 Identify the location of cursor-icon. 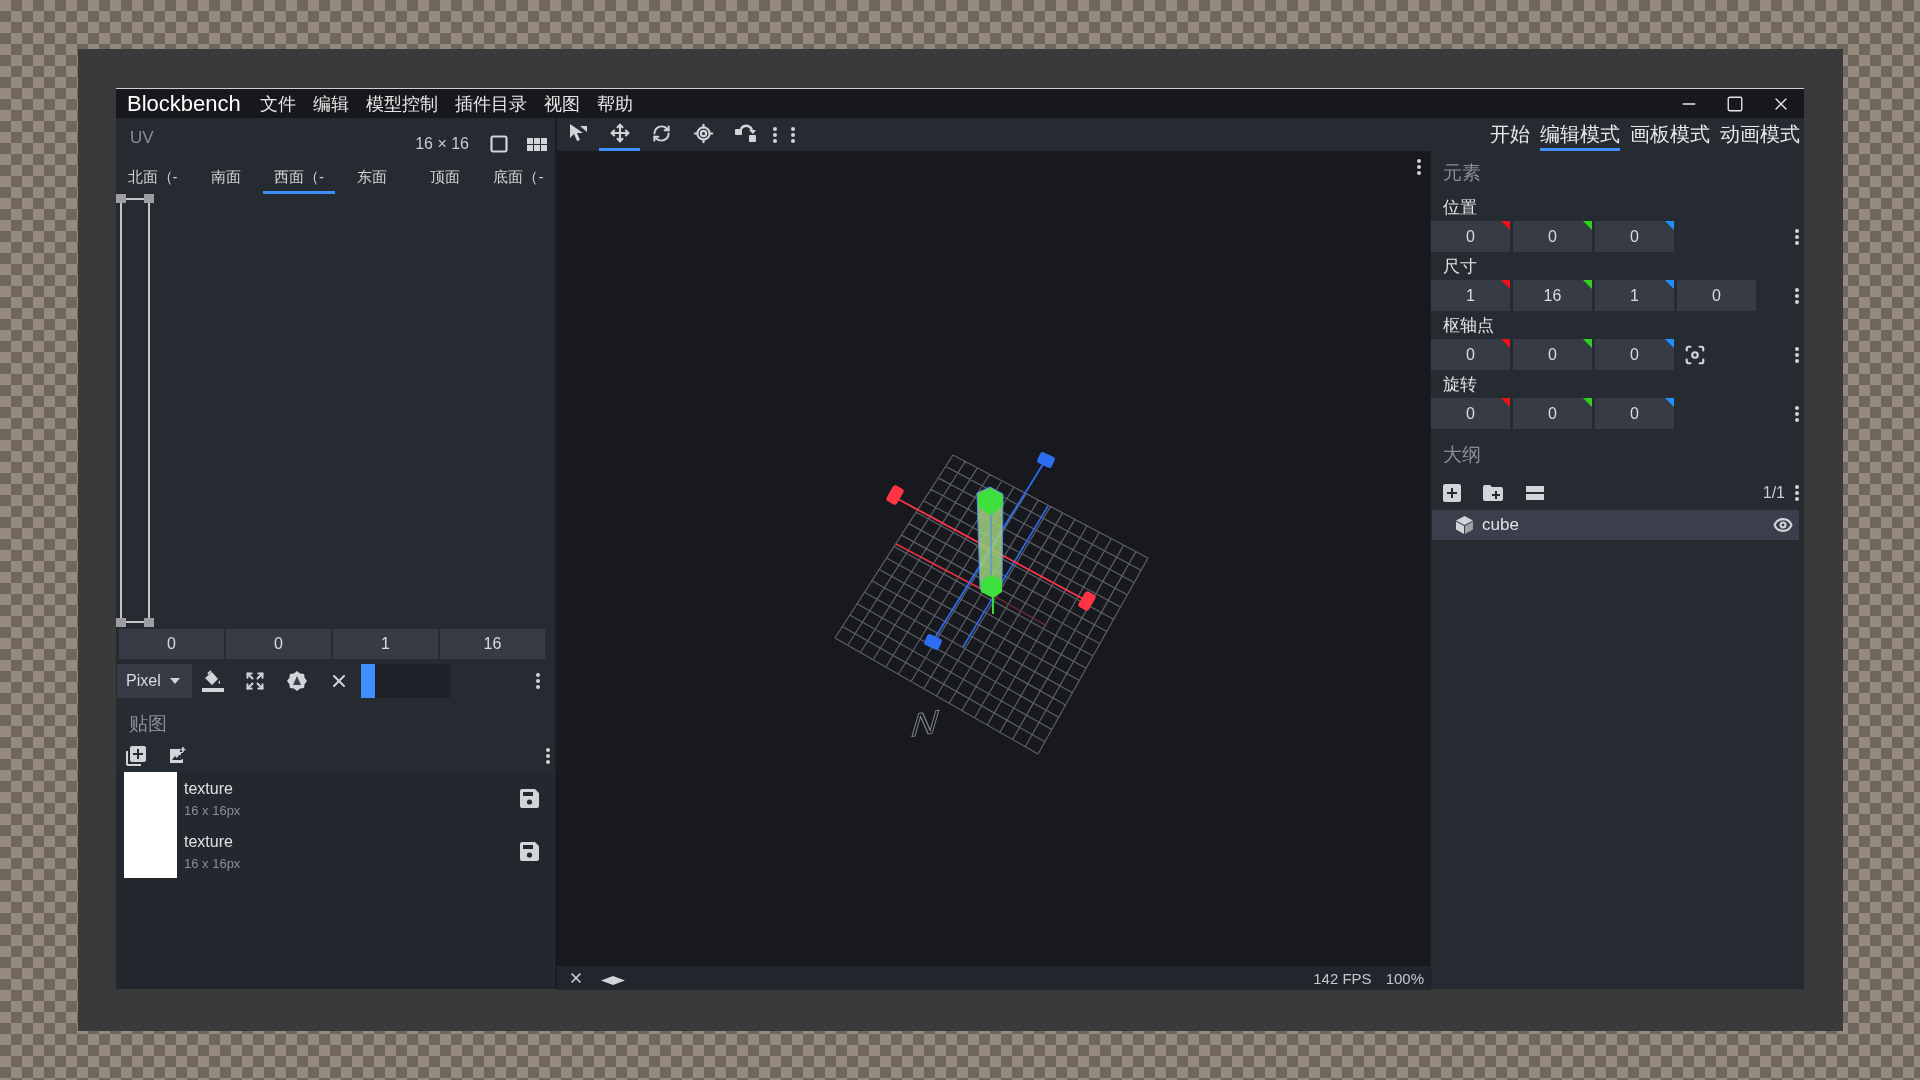
(577, 133).